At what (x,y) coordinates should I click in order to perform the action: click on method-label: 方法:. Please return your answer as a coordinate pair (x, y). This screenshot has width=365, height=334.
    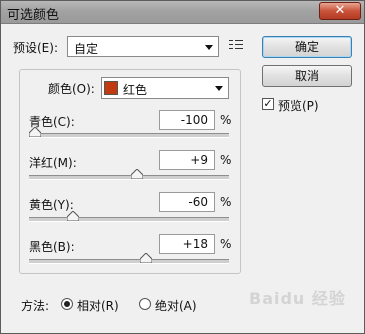
    Looking at the image, I should click on (35, 306).